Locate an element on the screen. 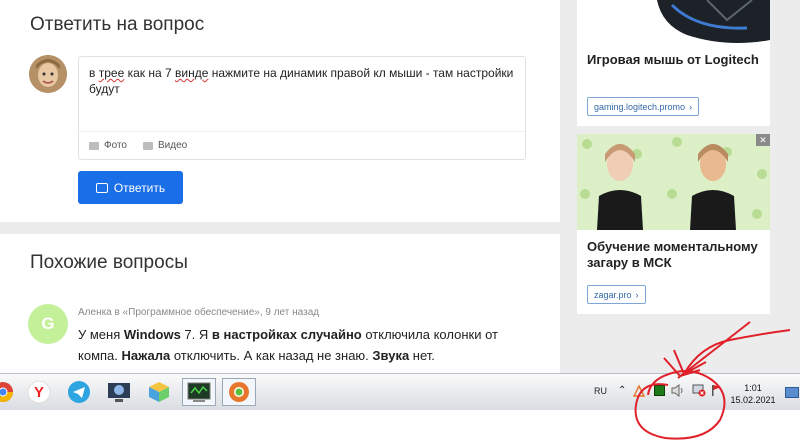  annotation-arrow-line is located at coordinates (714, 350).